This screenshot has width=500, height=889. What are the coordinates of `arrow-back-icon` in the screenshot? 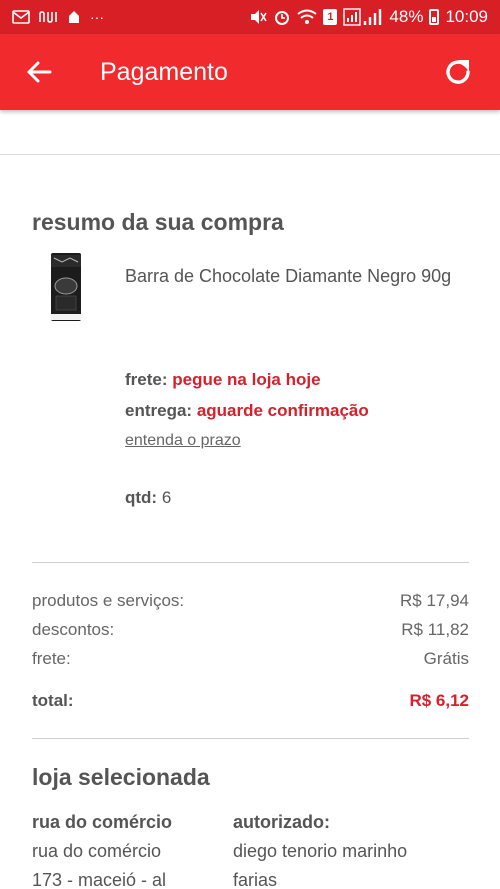 It's located at (39, 72).